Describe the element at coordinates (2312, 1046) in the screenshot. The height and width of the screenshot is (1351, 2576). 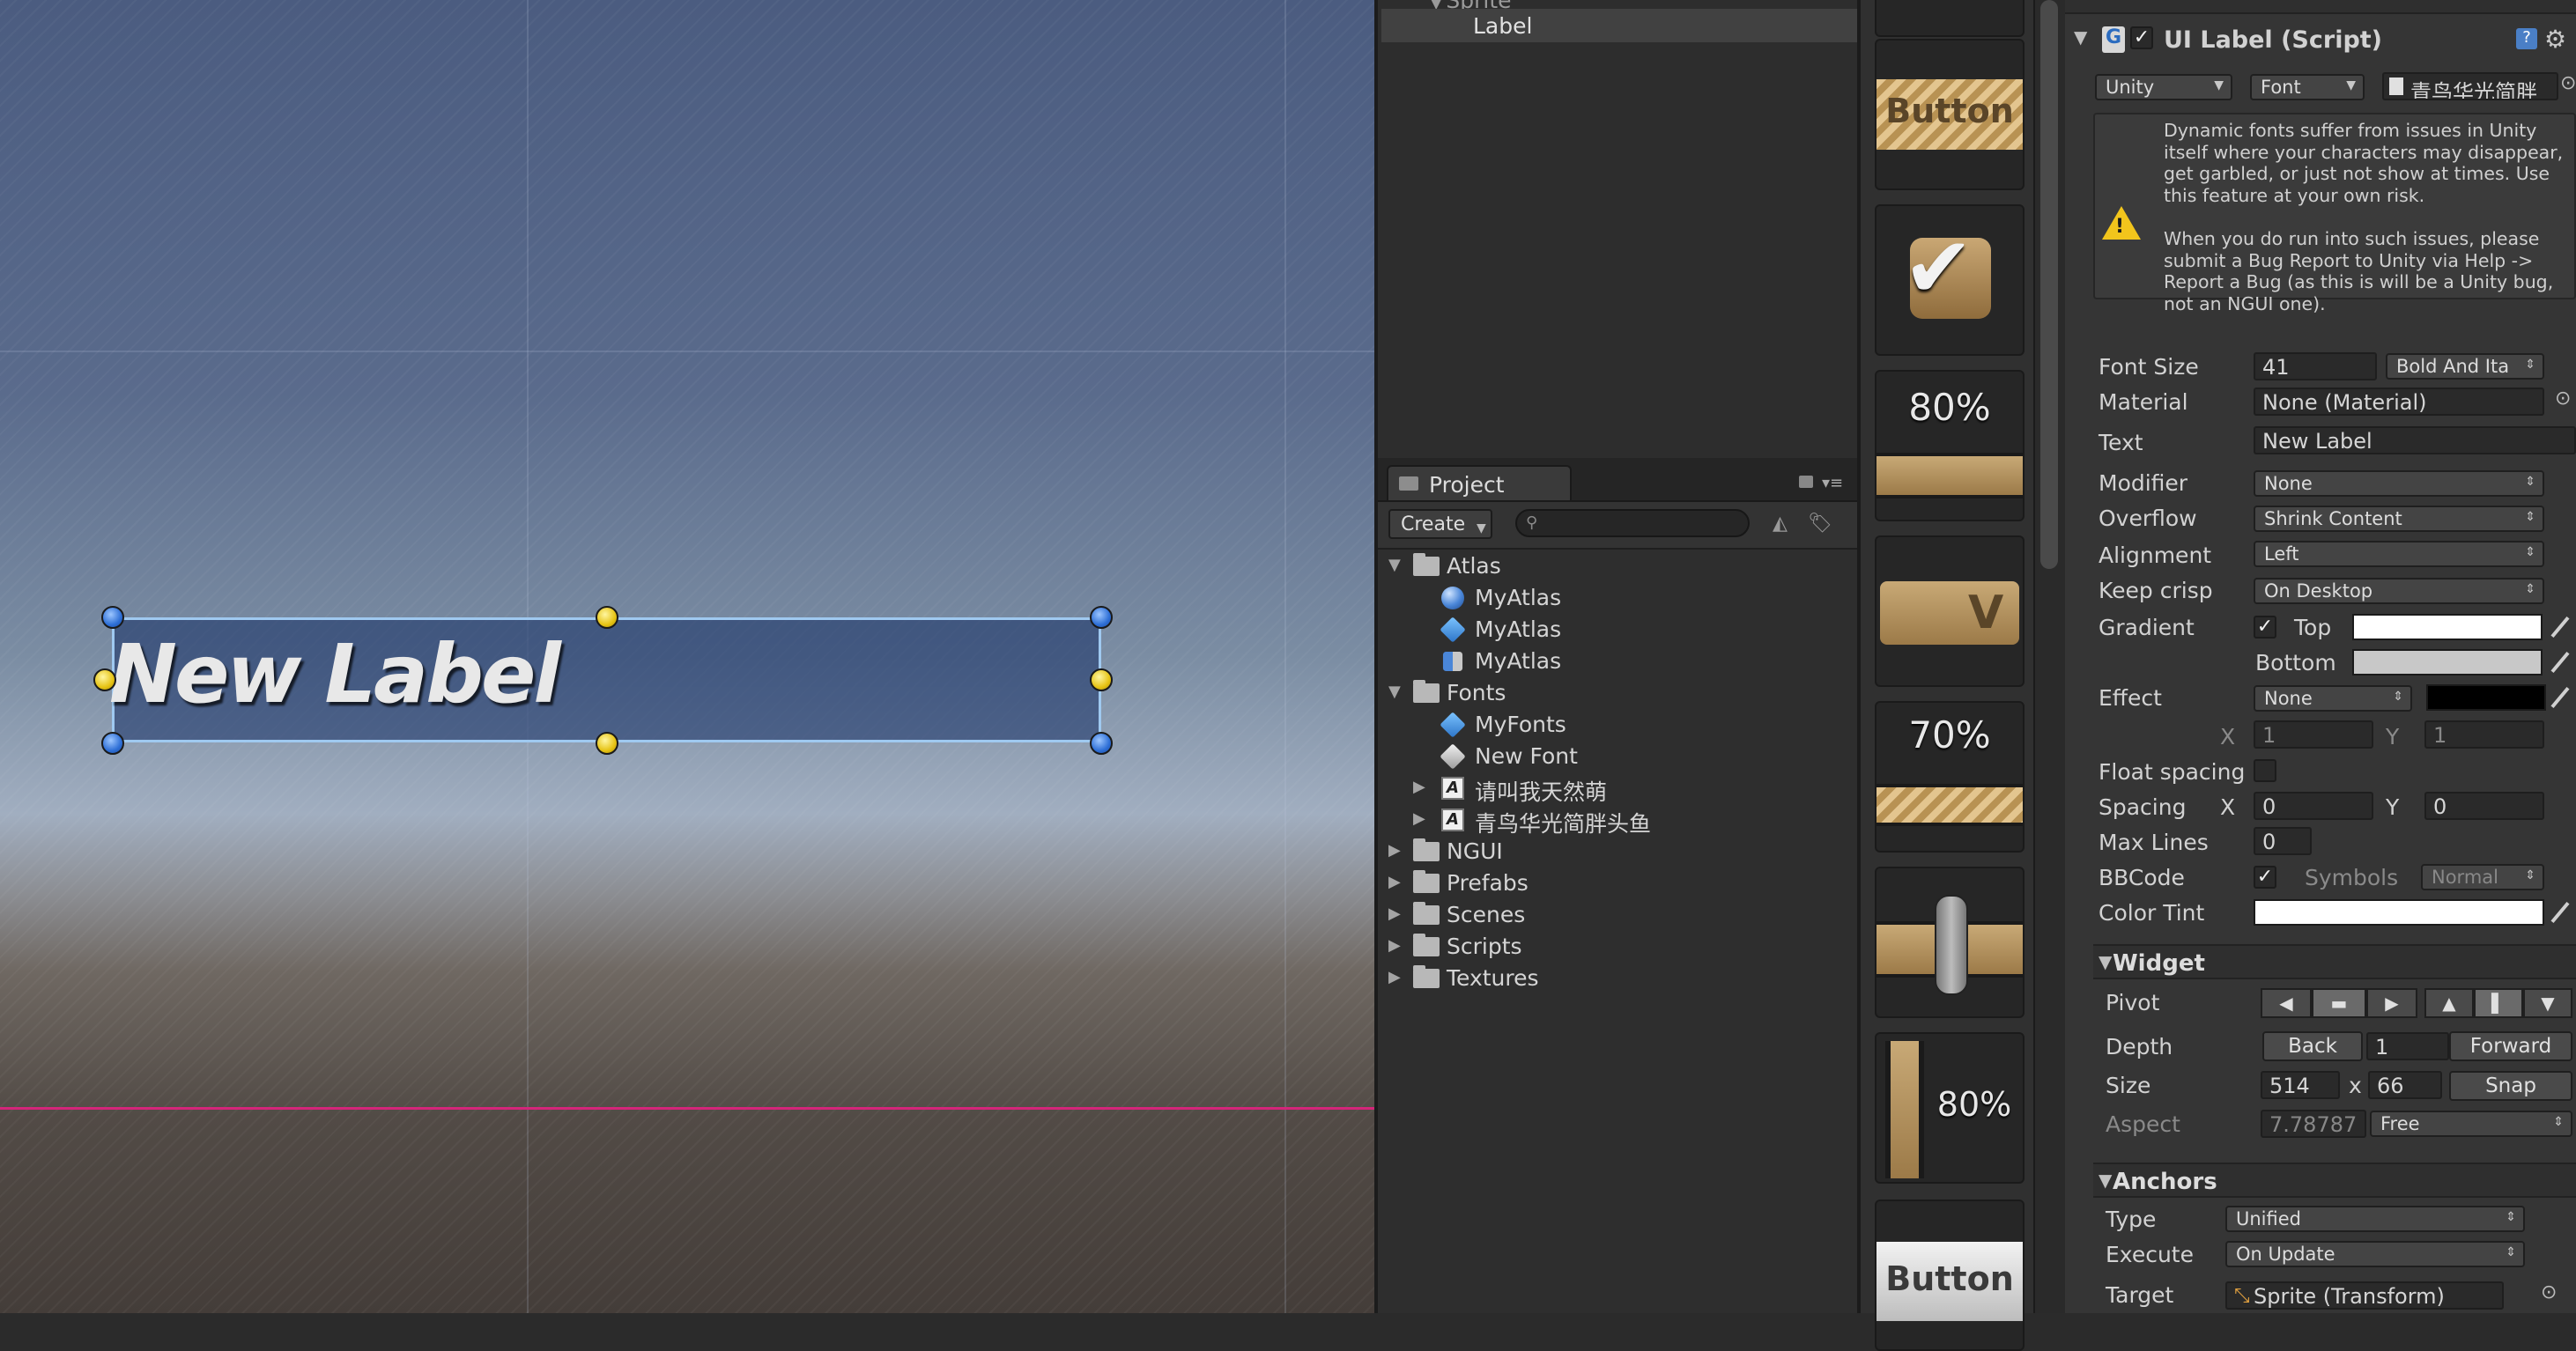
I see `depth-back-button: Back` at that location.